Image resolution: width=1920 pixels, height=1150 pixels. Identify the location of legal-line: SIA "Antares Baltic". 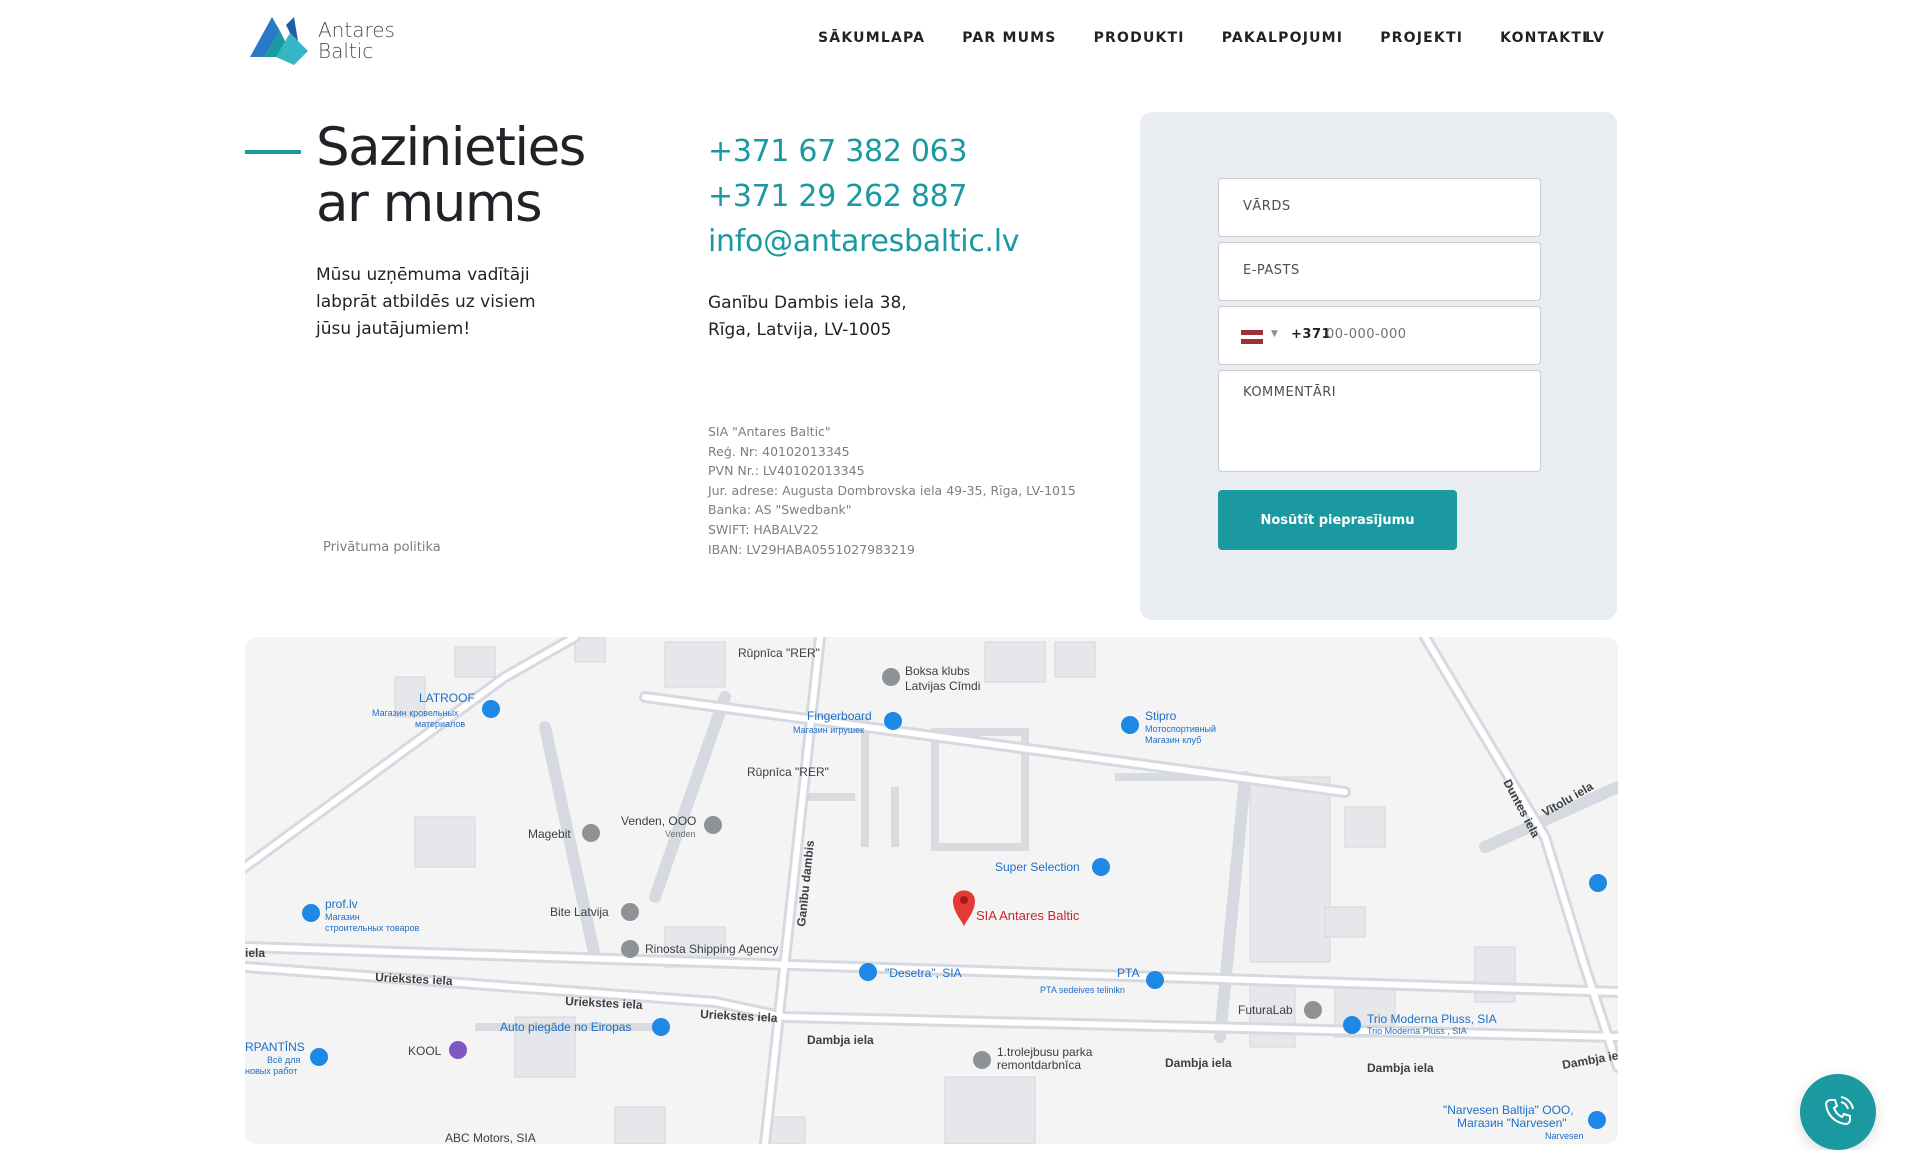
(769, 431).